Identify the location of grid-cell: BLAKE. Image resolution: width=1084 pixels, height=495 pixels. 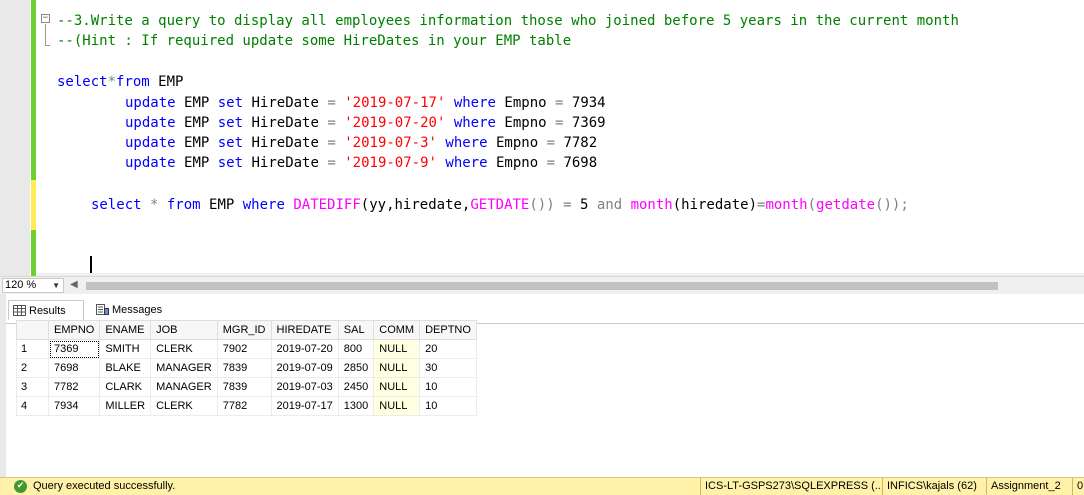
(125, 368).